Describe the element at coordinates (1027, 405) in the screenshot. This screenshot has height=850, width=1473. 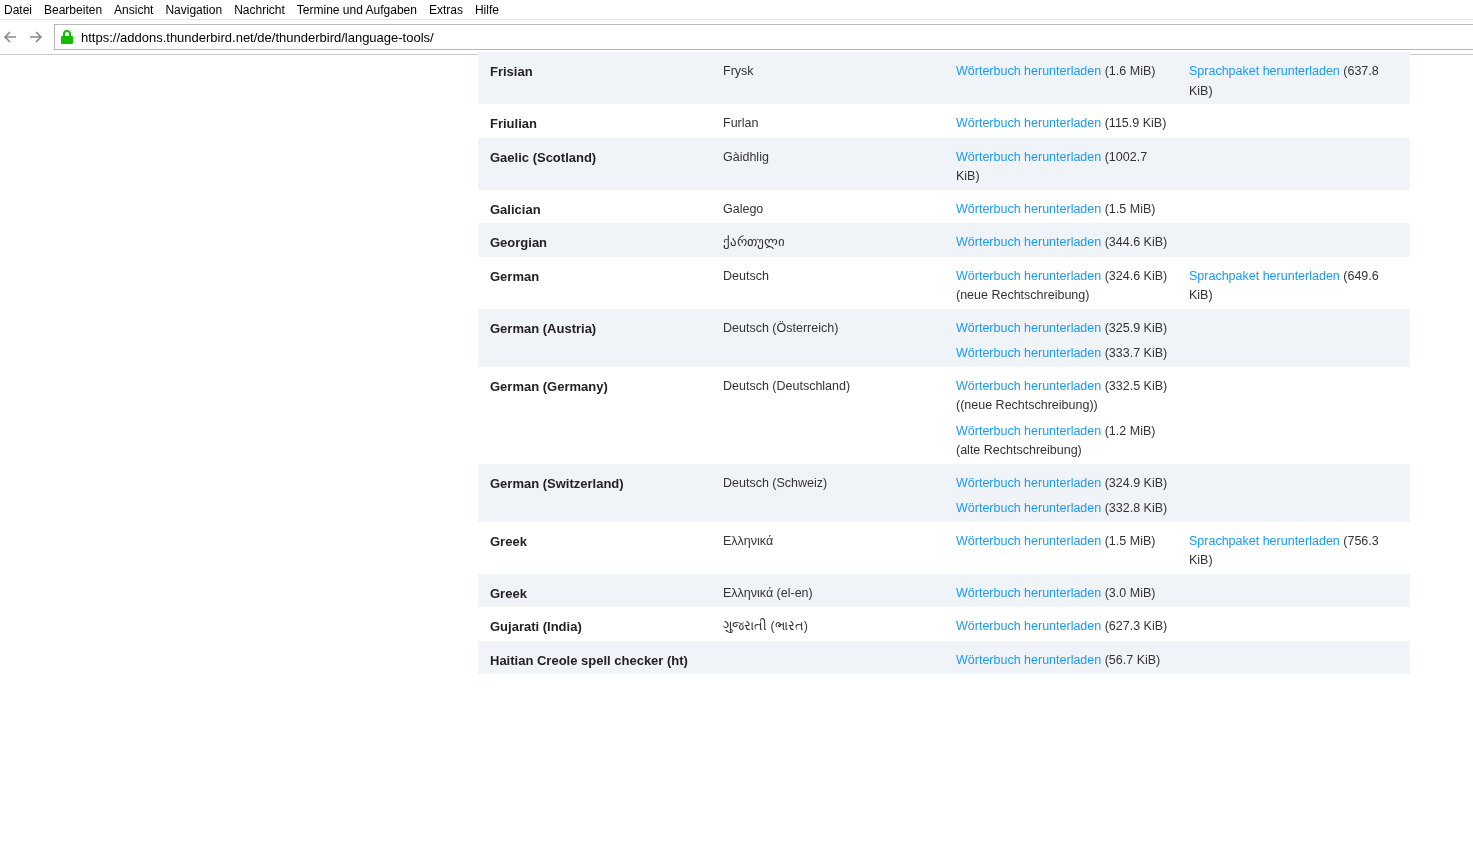
I see `dictionary-note: ((neue Rechtschreibung))` at that location.